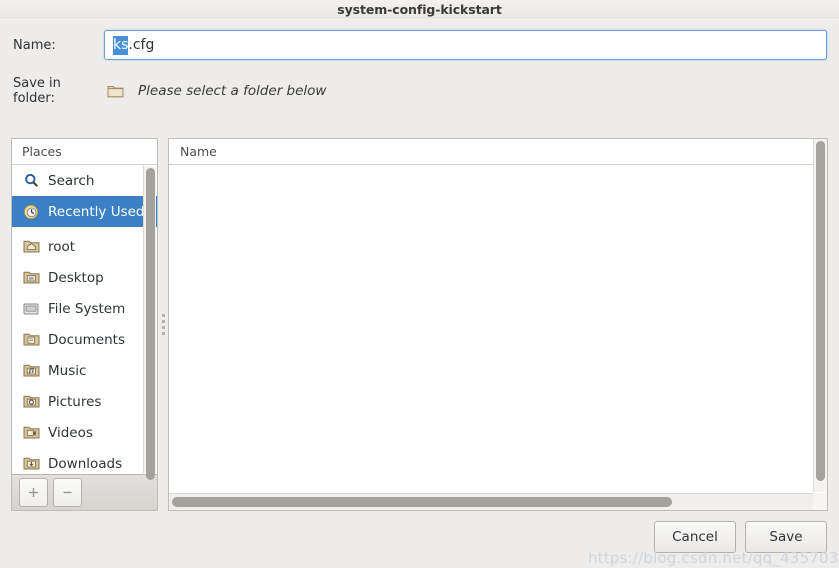  Describe the element at coordinates (84, 246) in the screenshot. I see `sidebar-item-root: root` at that location.